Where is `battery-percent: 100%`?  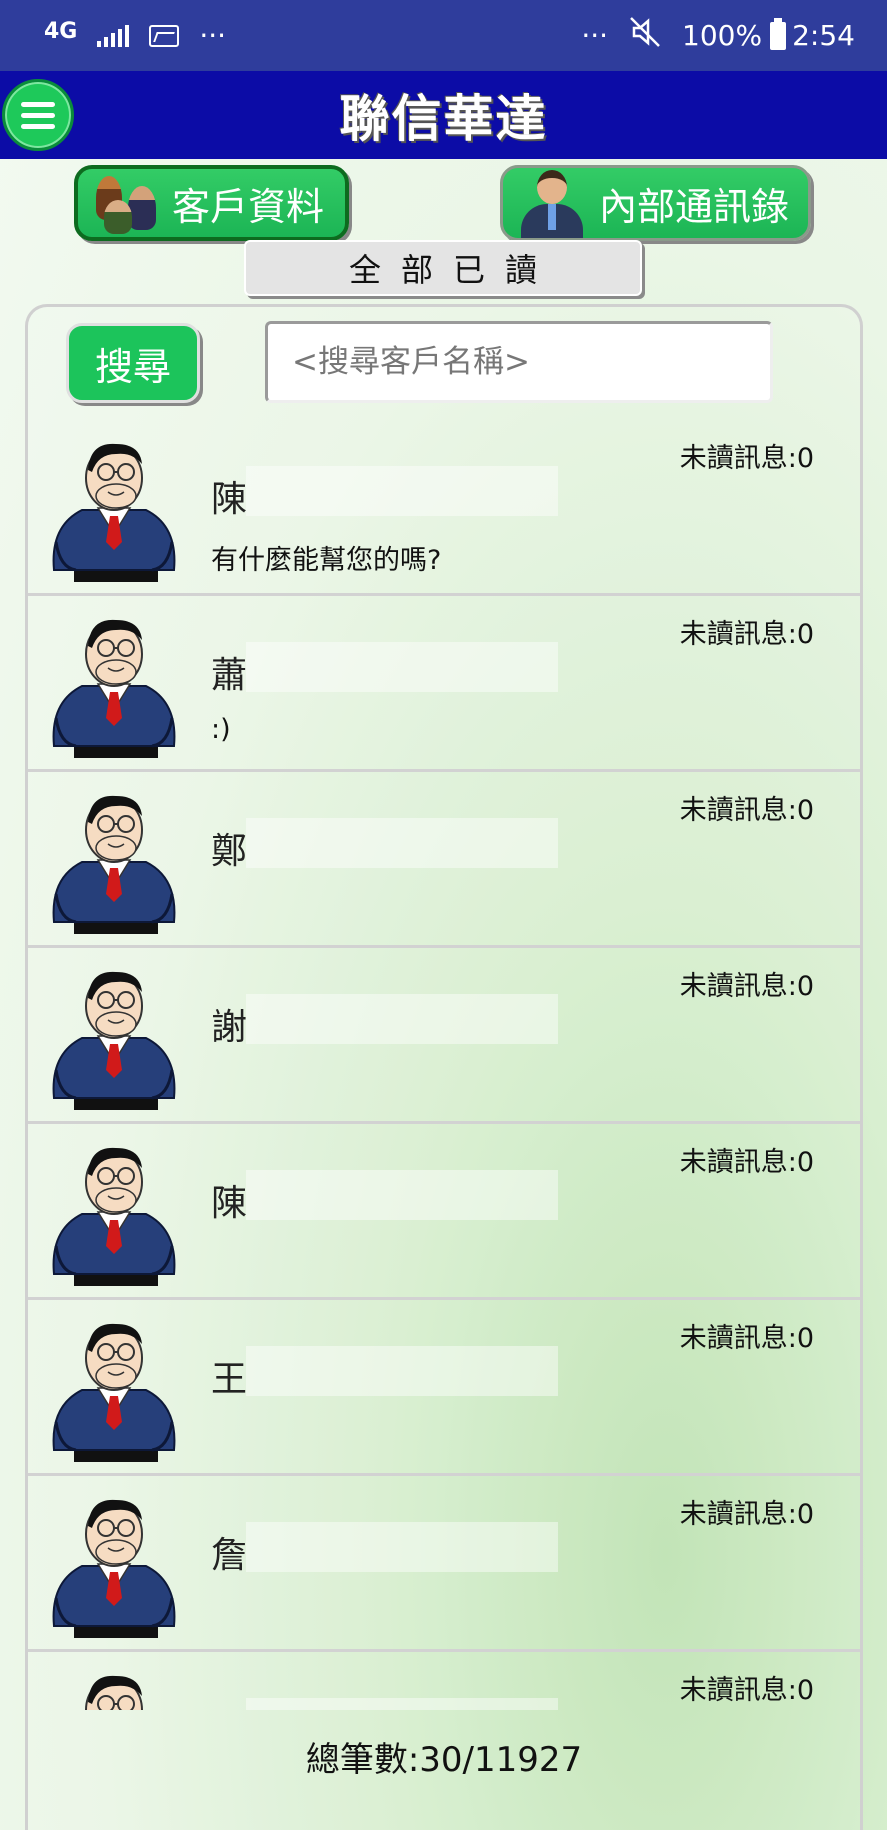 battery-percent: 100% is located at coordinates (722, 35).